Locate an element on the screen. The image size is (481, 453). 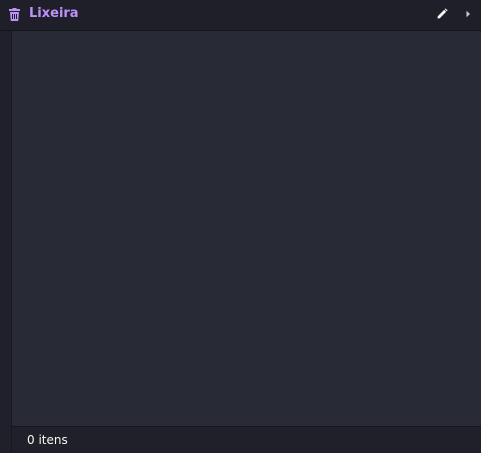
status-bar: 0 itens is located at coordinates (246, 439).